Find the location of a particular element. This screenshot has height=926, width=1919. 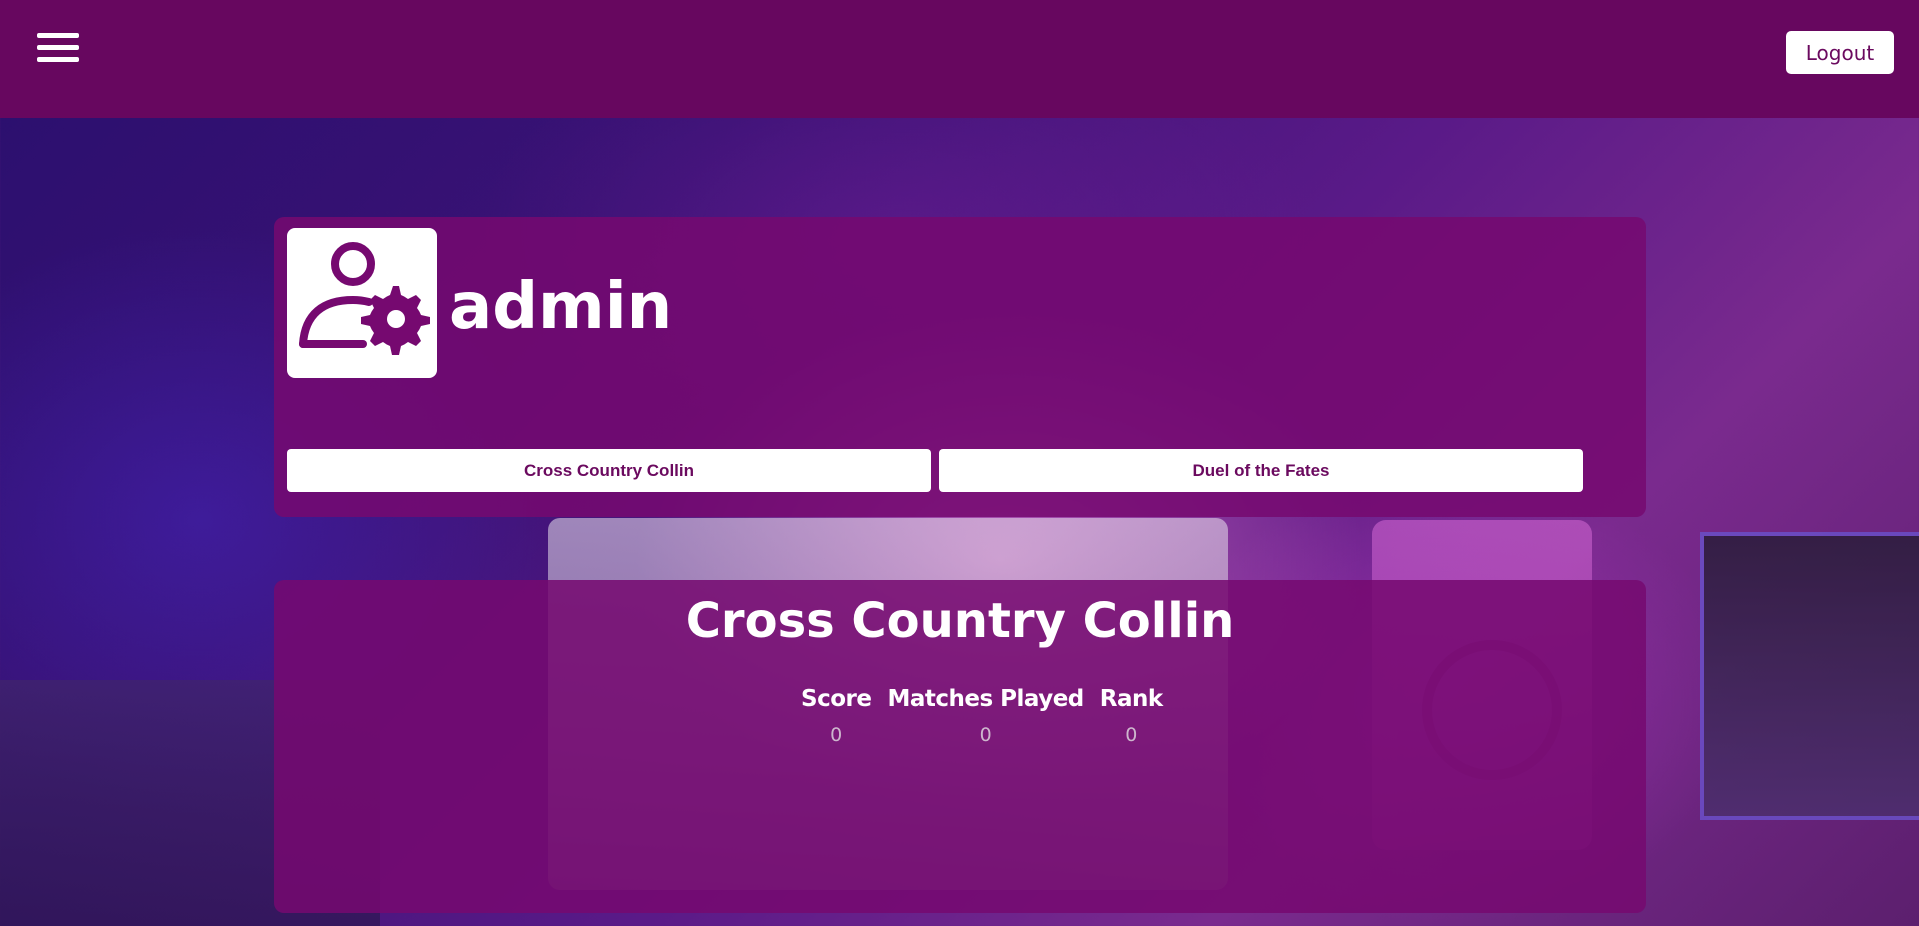

username-heading: admin is located at coordinates (561, 307).